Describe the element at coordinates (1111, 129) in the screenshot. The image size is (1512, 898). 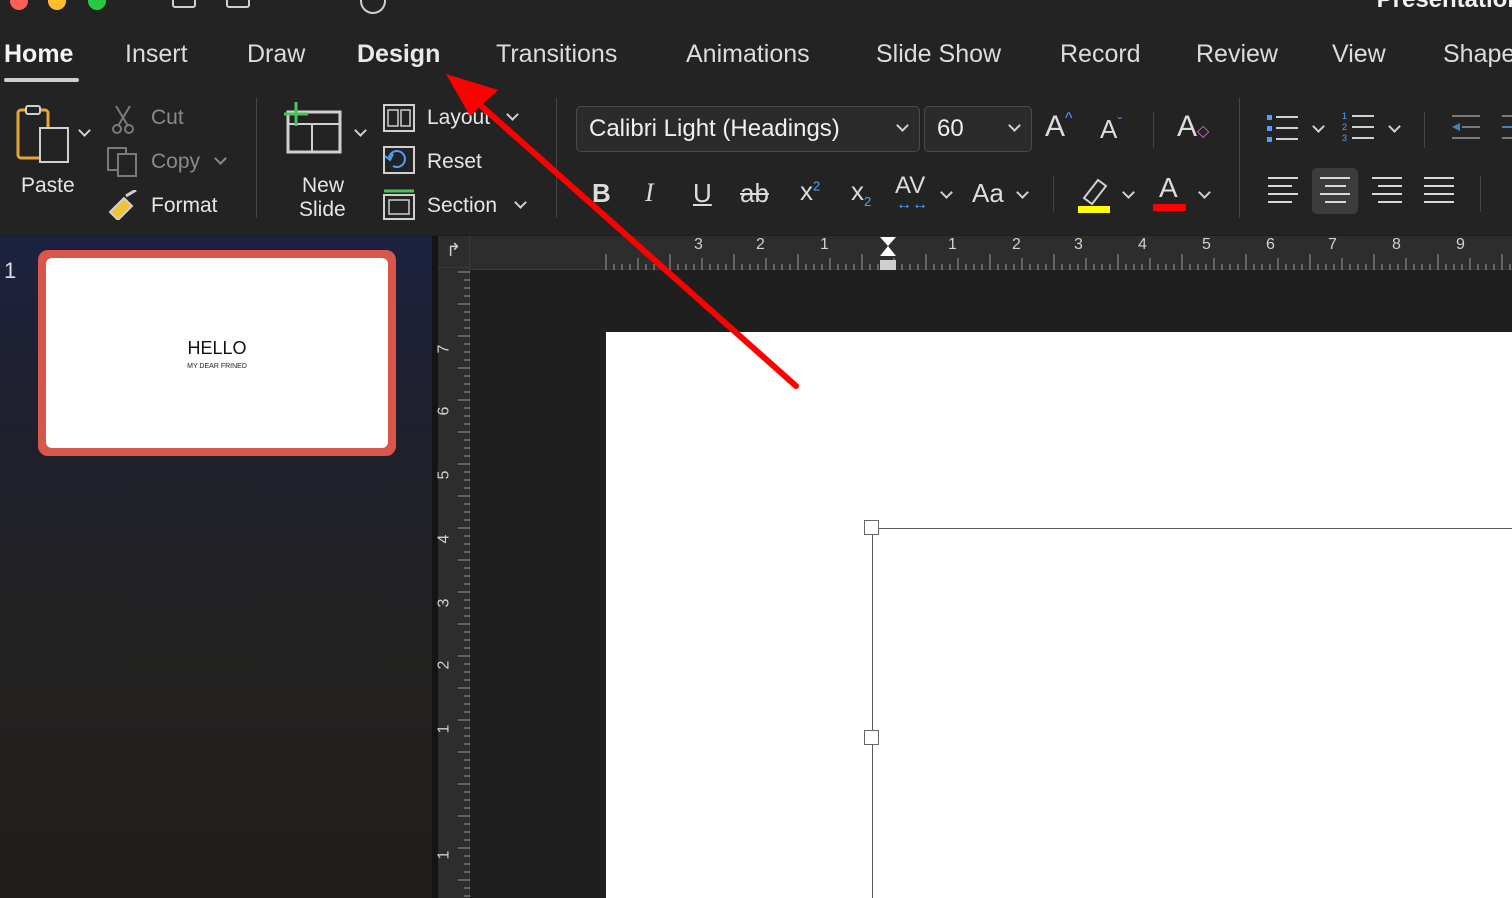
I see `decrease-font-size-button: Aˇ` at that location.